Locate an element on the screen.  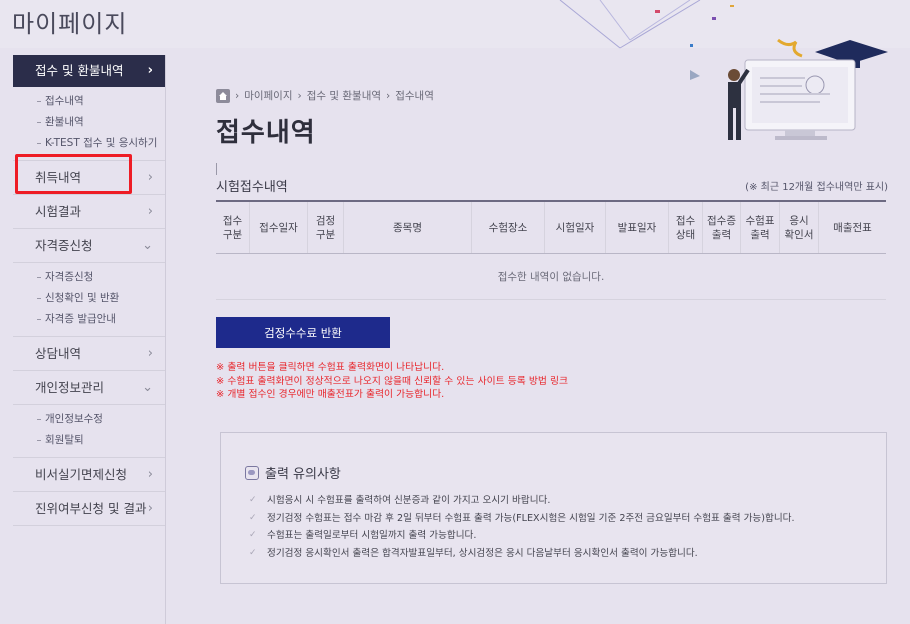
sidebar-item-exam-results: 시험결과 › is located at coordinates (89, 212).